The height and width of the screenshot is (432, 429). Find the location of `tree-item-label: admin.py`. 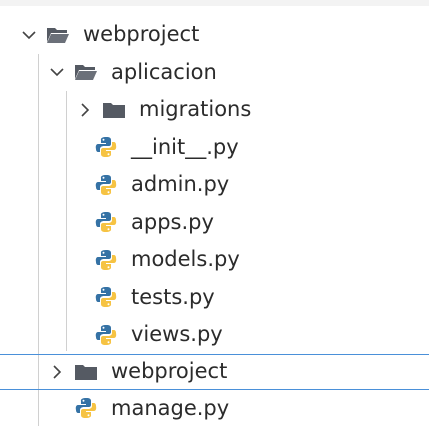

tree-item-label: admin.py is located at coordinates (180, 184).